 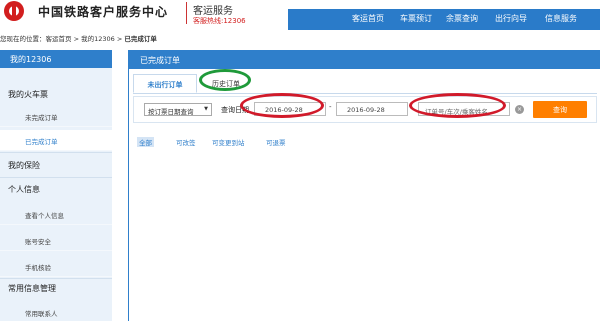 What do you see at coordinates (61, 39) in the screenshot?
I see `breadcrumb-path: 您现在的位置：客运首页 > 我的12306 >` at bounding box center [61, 39].